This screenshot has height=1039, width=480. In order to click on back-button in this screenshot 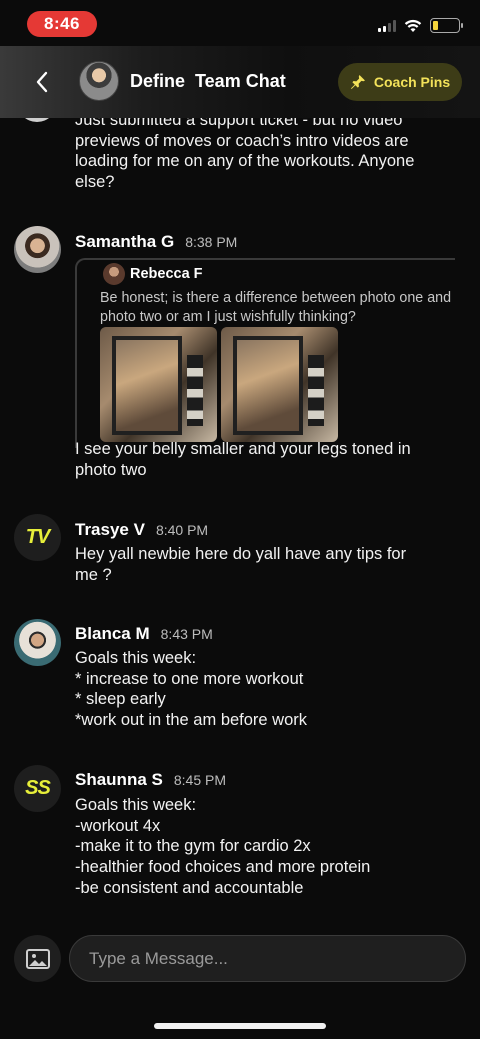, I will do `click(42, 82)`.